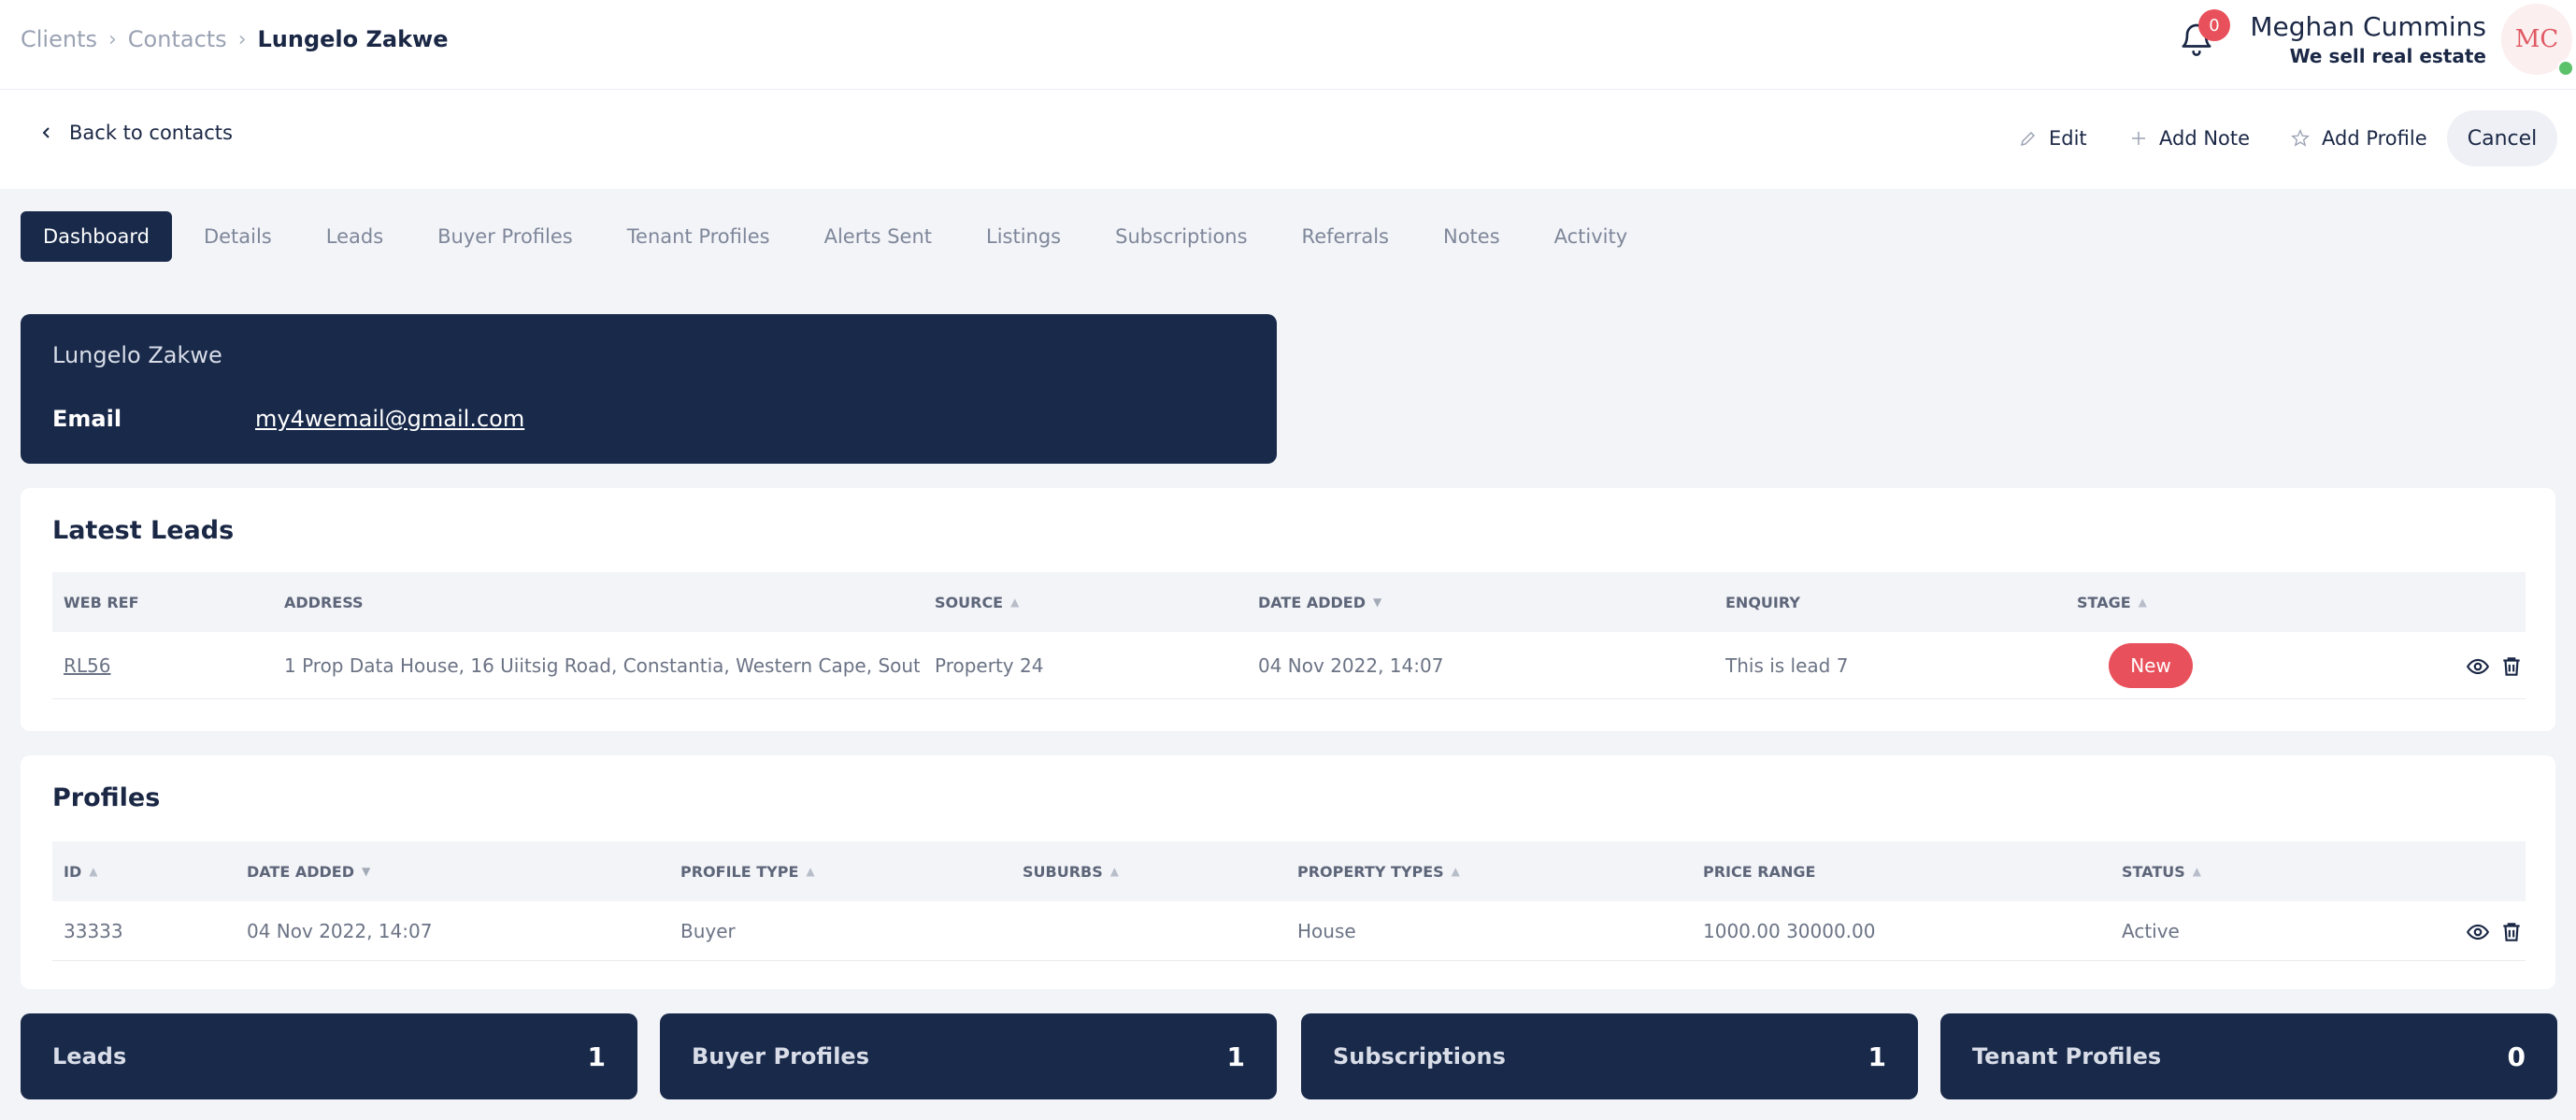  I want to click on tab-alerts-sent: Alerts Sent, so click(878, 236).